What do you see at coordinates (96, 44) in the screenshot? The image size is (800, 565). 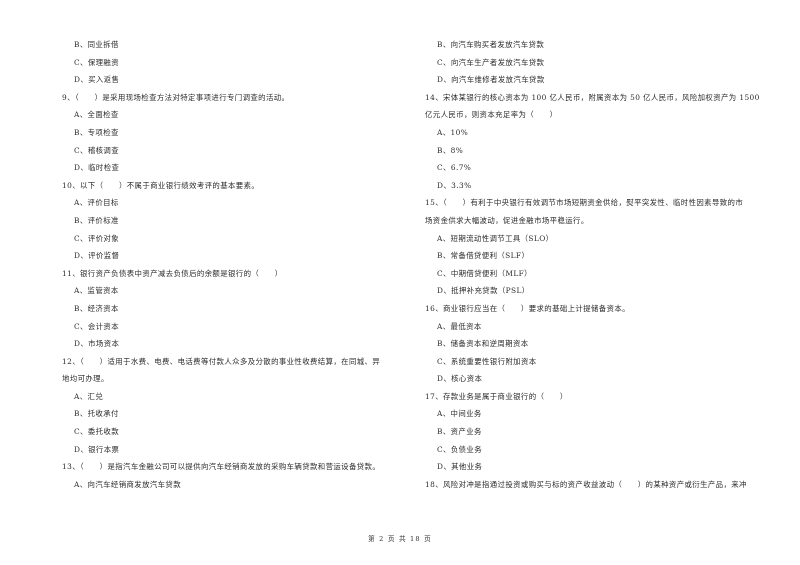 I see `answer-option: B、同业拆借` at bounding box center [96, 44].